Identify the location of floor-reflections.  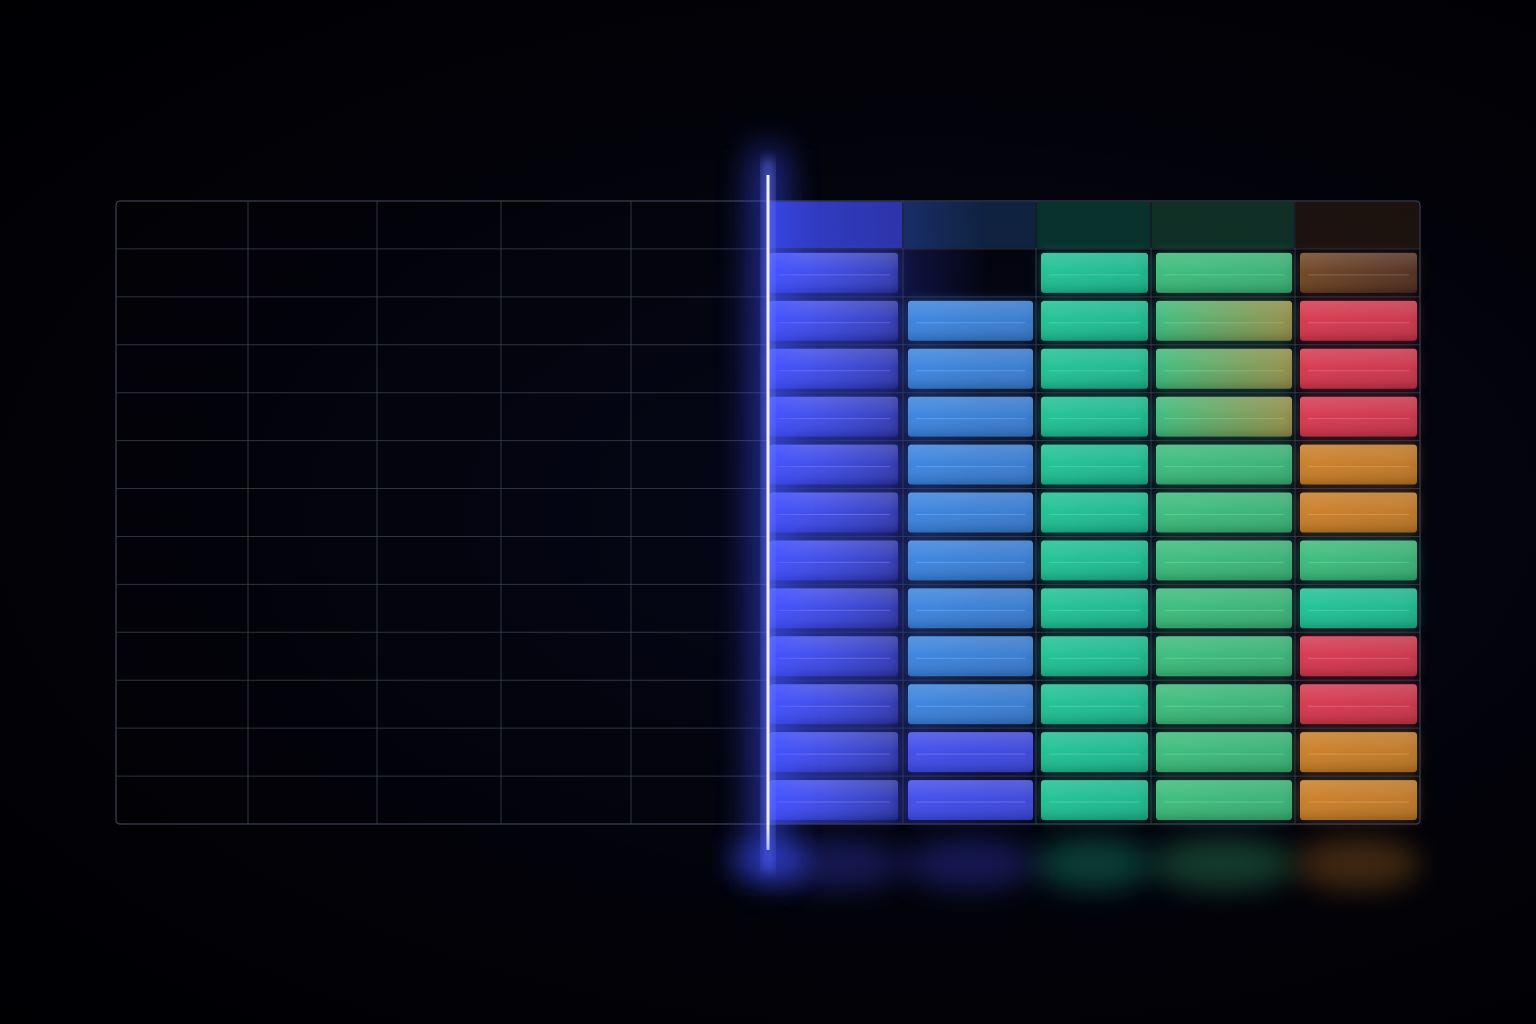
(1094, 864).